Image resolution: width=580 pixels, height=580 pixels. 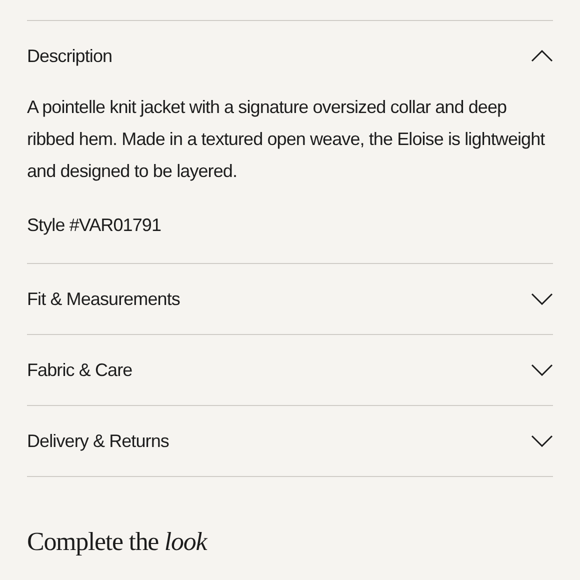 I want to click on chevron-up-icon, so click(x=542, y=56).